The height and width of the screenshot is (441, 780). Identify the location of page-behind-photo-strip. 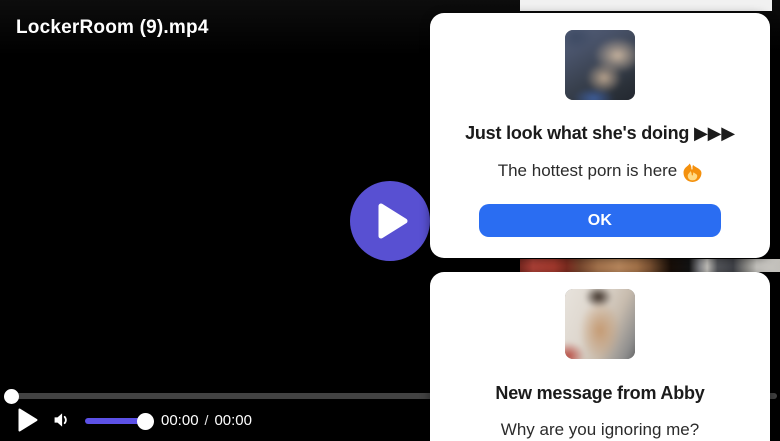
(650, 265).